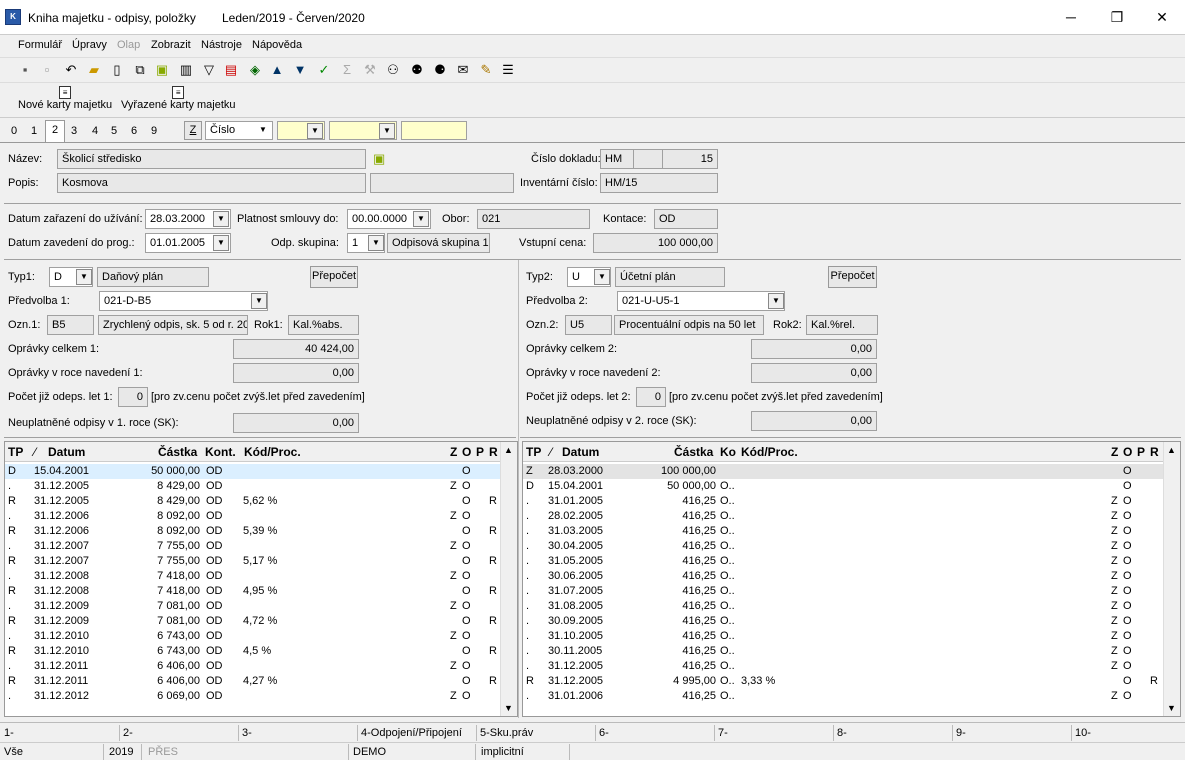 The height and width of the screenshot is (760, 1185). Describe the element at coordinates (1162, 17) in the screenshot. I see `close-button: ✕` at that location.